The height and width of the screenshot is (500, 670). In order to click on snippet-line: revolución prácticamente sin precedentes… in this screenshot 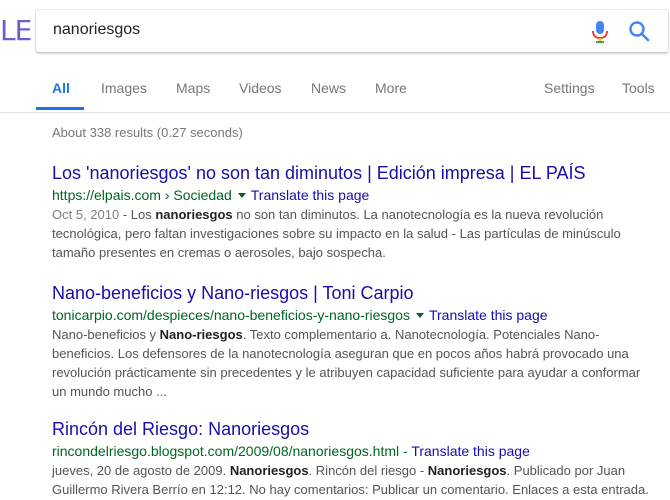, I will do `click(346, 372)`.